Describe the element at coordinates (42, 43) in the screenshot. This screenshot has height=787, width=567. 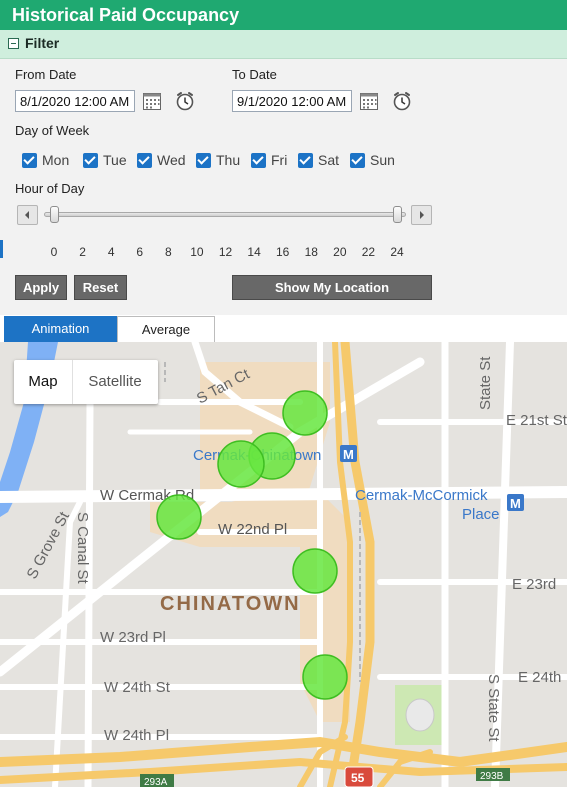
I see `filter-label: Filter` at that location.